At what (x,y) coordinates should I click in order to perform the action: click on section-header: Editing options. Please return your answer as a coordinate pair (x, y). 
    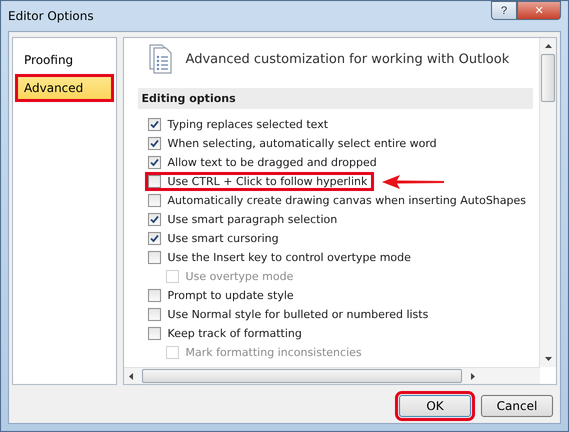
    Looking at the image, I should click on (335, 98).